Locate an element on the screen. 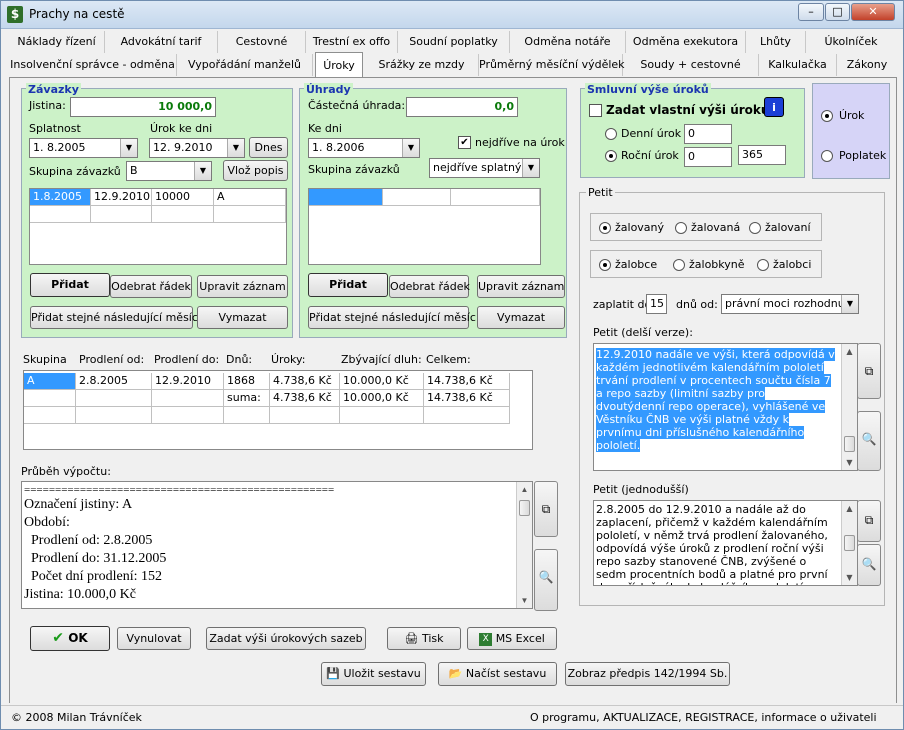 This screenshot has width=904, height=730. sum-cell-do is located at coordinates (188, 398).